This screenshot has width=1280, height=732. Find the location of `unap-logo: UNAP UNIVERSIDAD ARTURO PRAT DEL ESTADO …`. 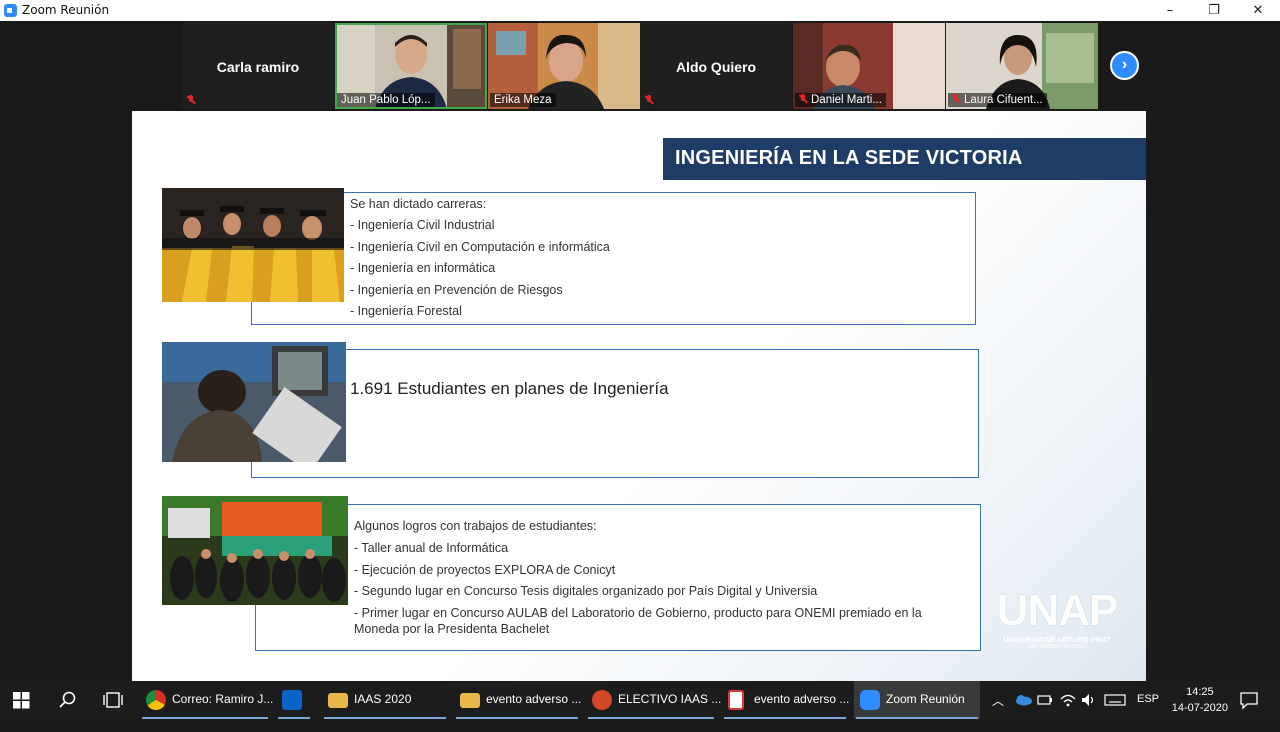

unap-logo: UNAP UNIVERSIDAD ARTURO PRAT DEL ESTADO … is located at coordinates (1057, 618).